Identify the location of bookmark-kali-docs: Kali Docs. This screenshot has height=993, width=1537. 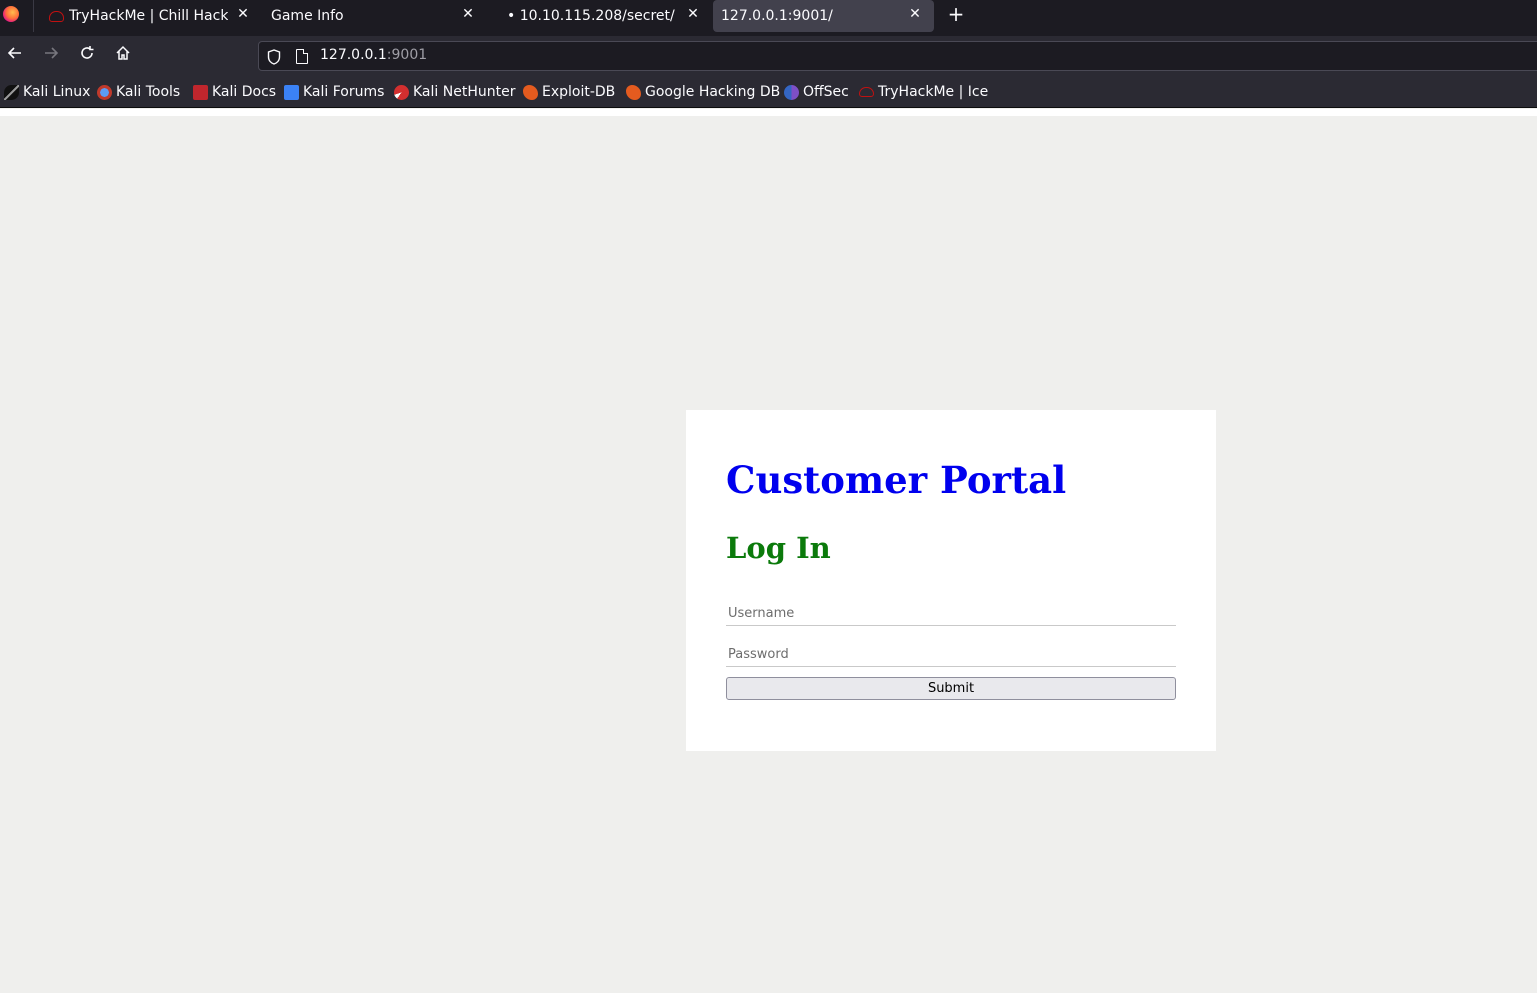
(234, 92).